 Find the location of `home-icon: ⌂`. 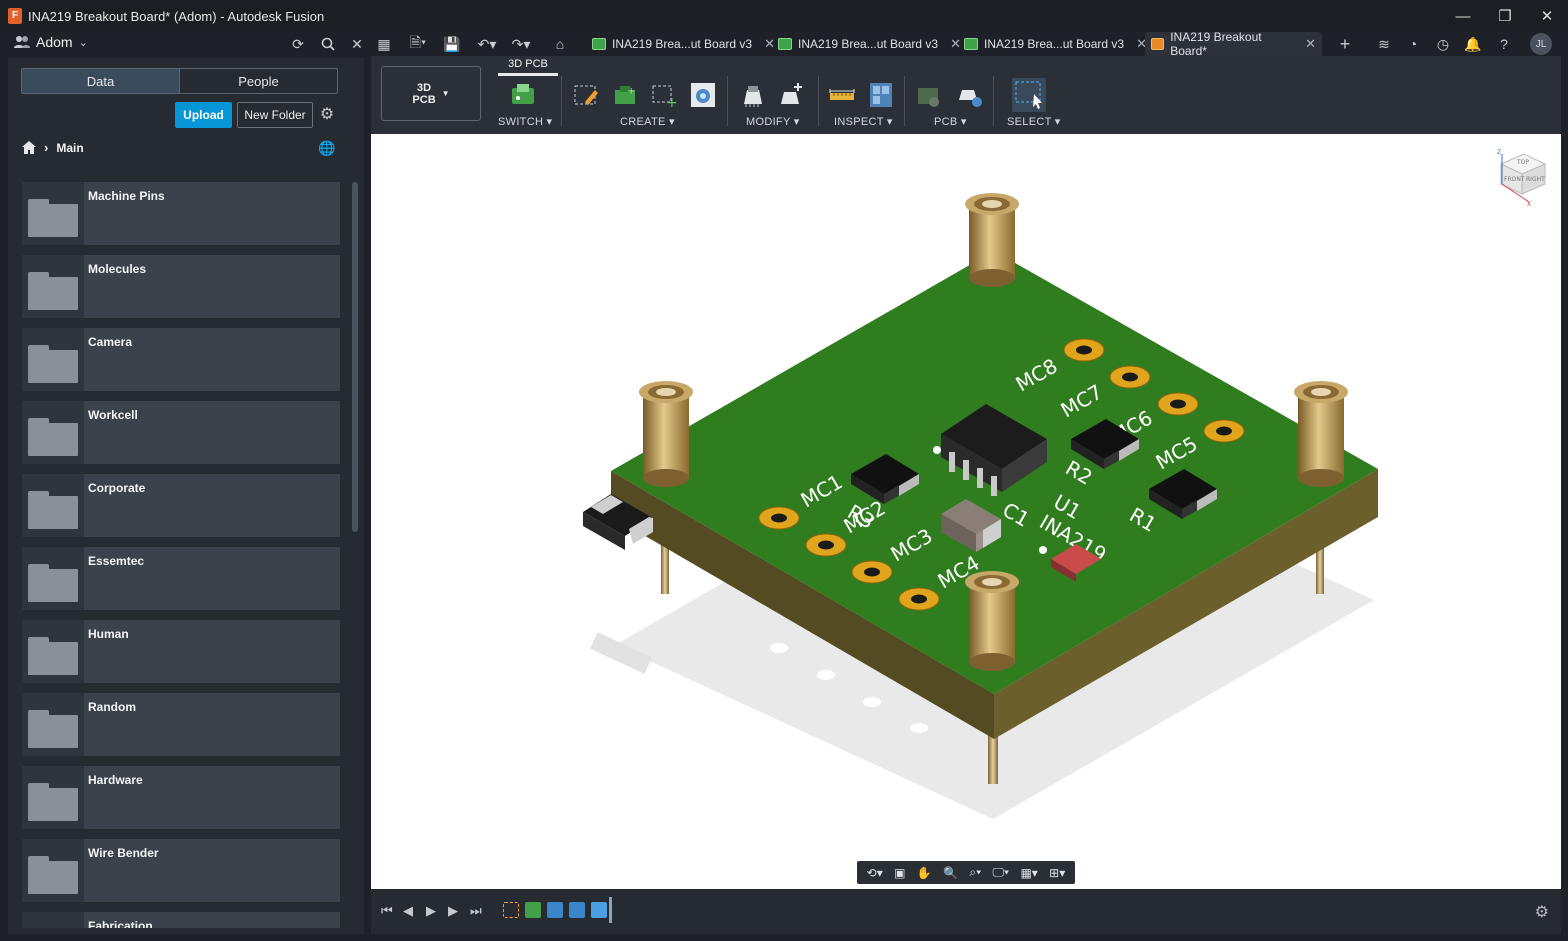

home-icon: ⌂ is located at coordinates (560, 44).